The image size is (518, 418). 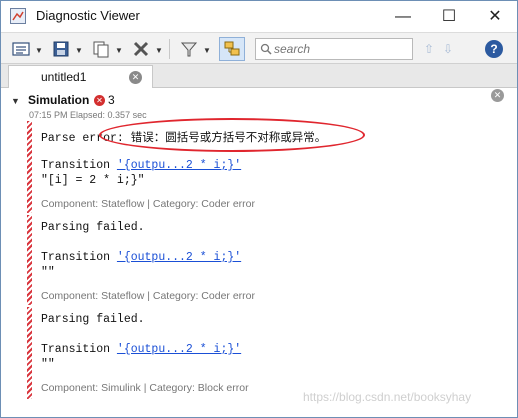 What do you see at coordinates (64, 77) in the screenshot?
I see `tab-label: untitled1` at bounding box center [64, 77].